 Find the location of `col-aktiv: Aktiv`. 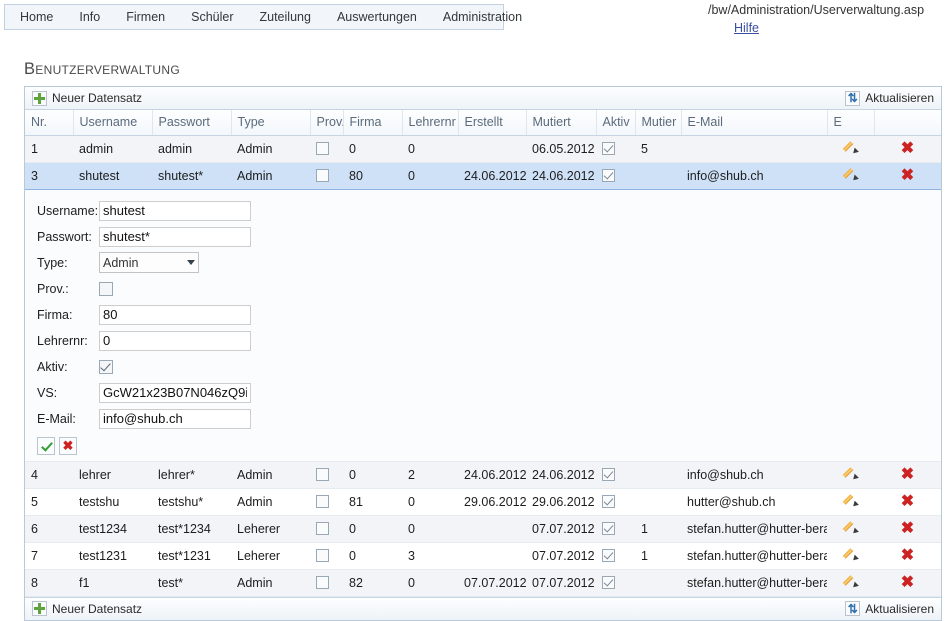

col-aktiv: Aktiv is located at coordinates (616, 123).